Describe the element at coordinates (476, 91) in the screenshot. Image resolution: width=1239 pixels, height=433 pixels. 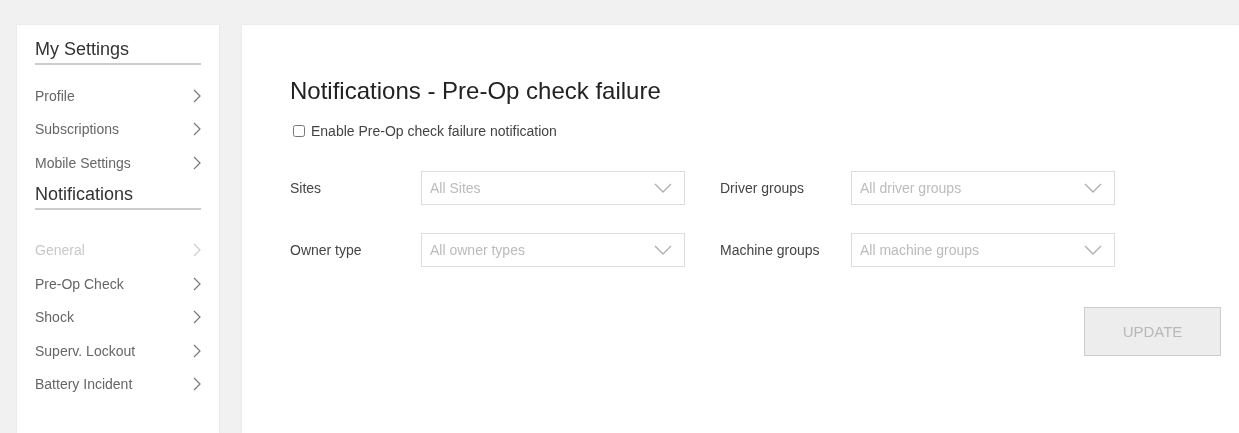
I see `page-title: Notifications - Pre-Op check failure` at that location.